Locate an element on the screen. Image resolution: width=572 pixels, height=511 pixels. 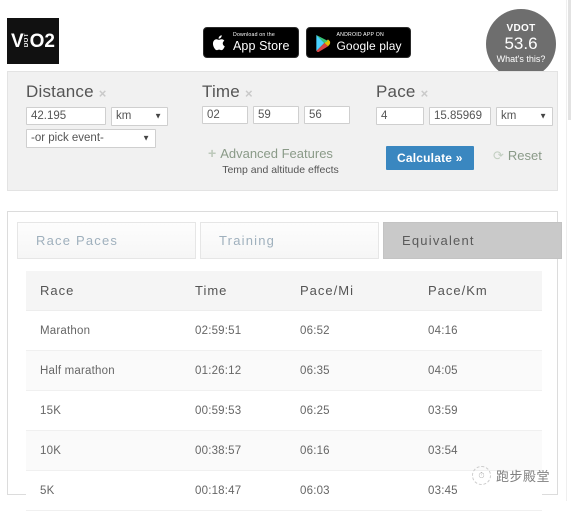
table-row: 15K 00:59:53 06:25 03:59 is located at coordinates (284, 410).